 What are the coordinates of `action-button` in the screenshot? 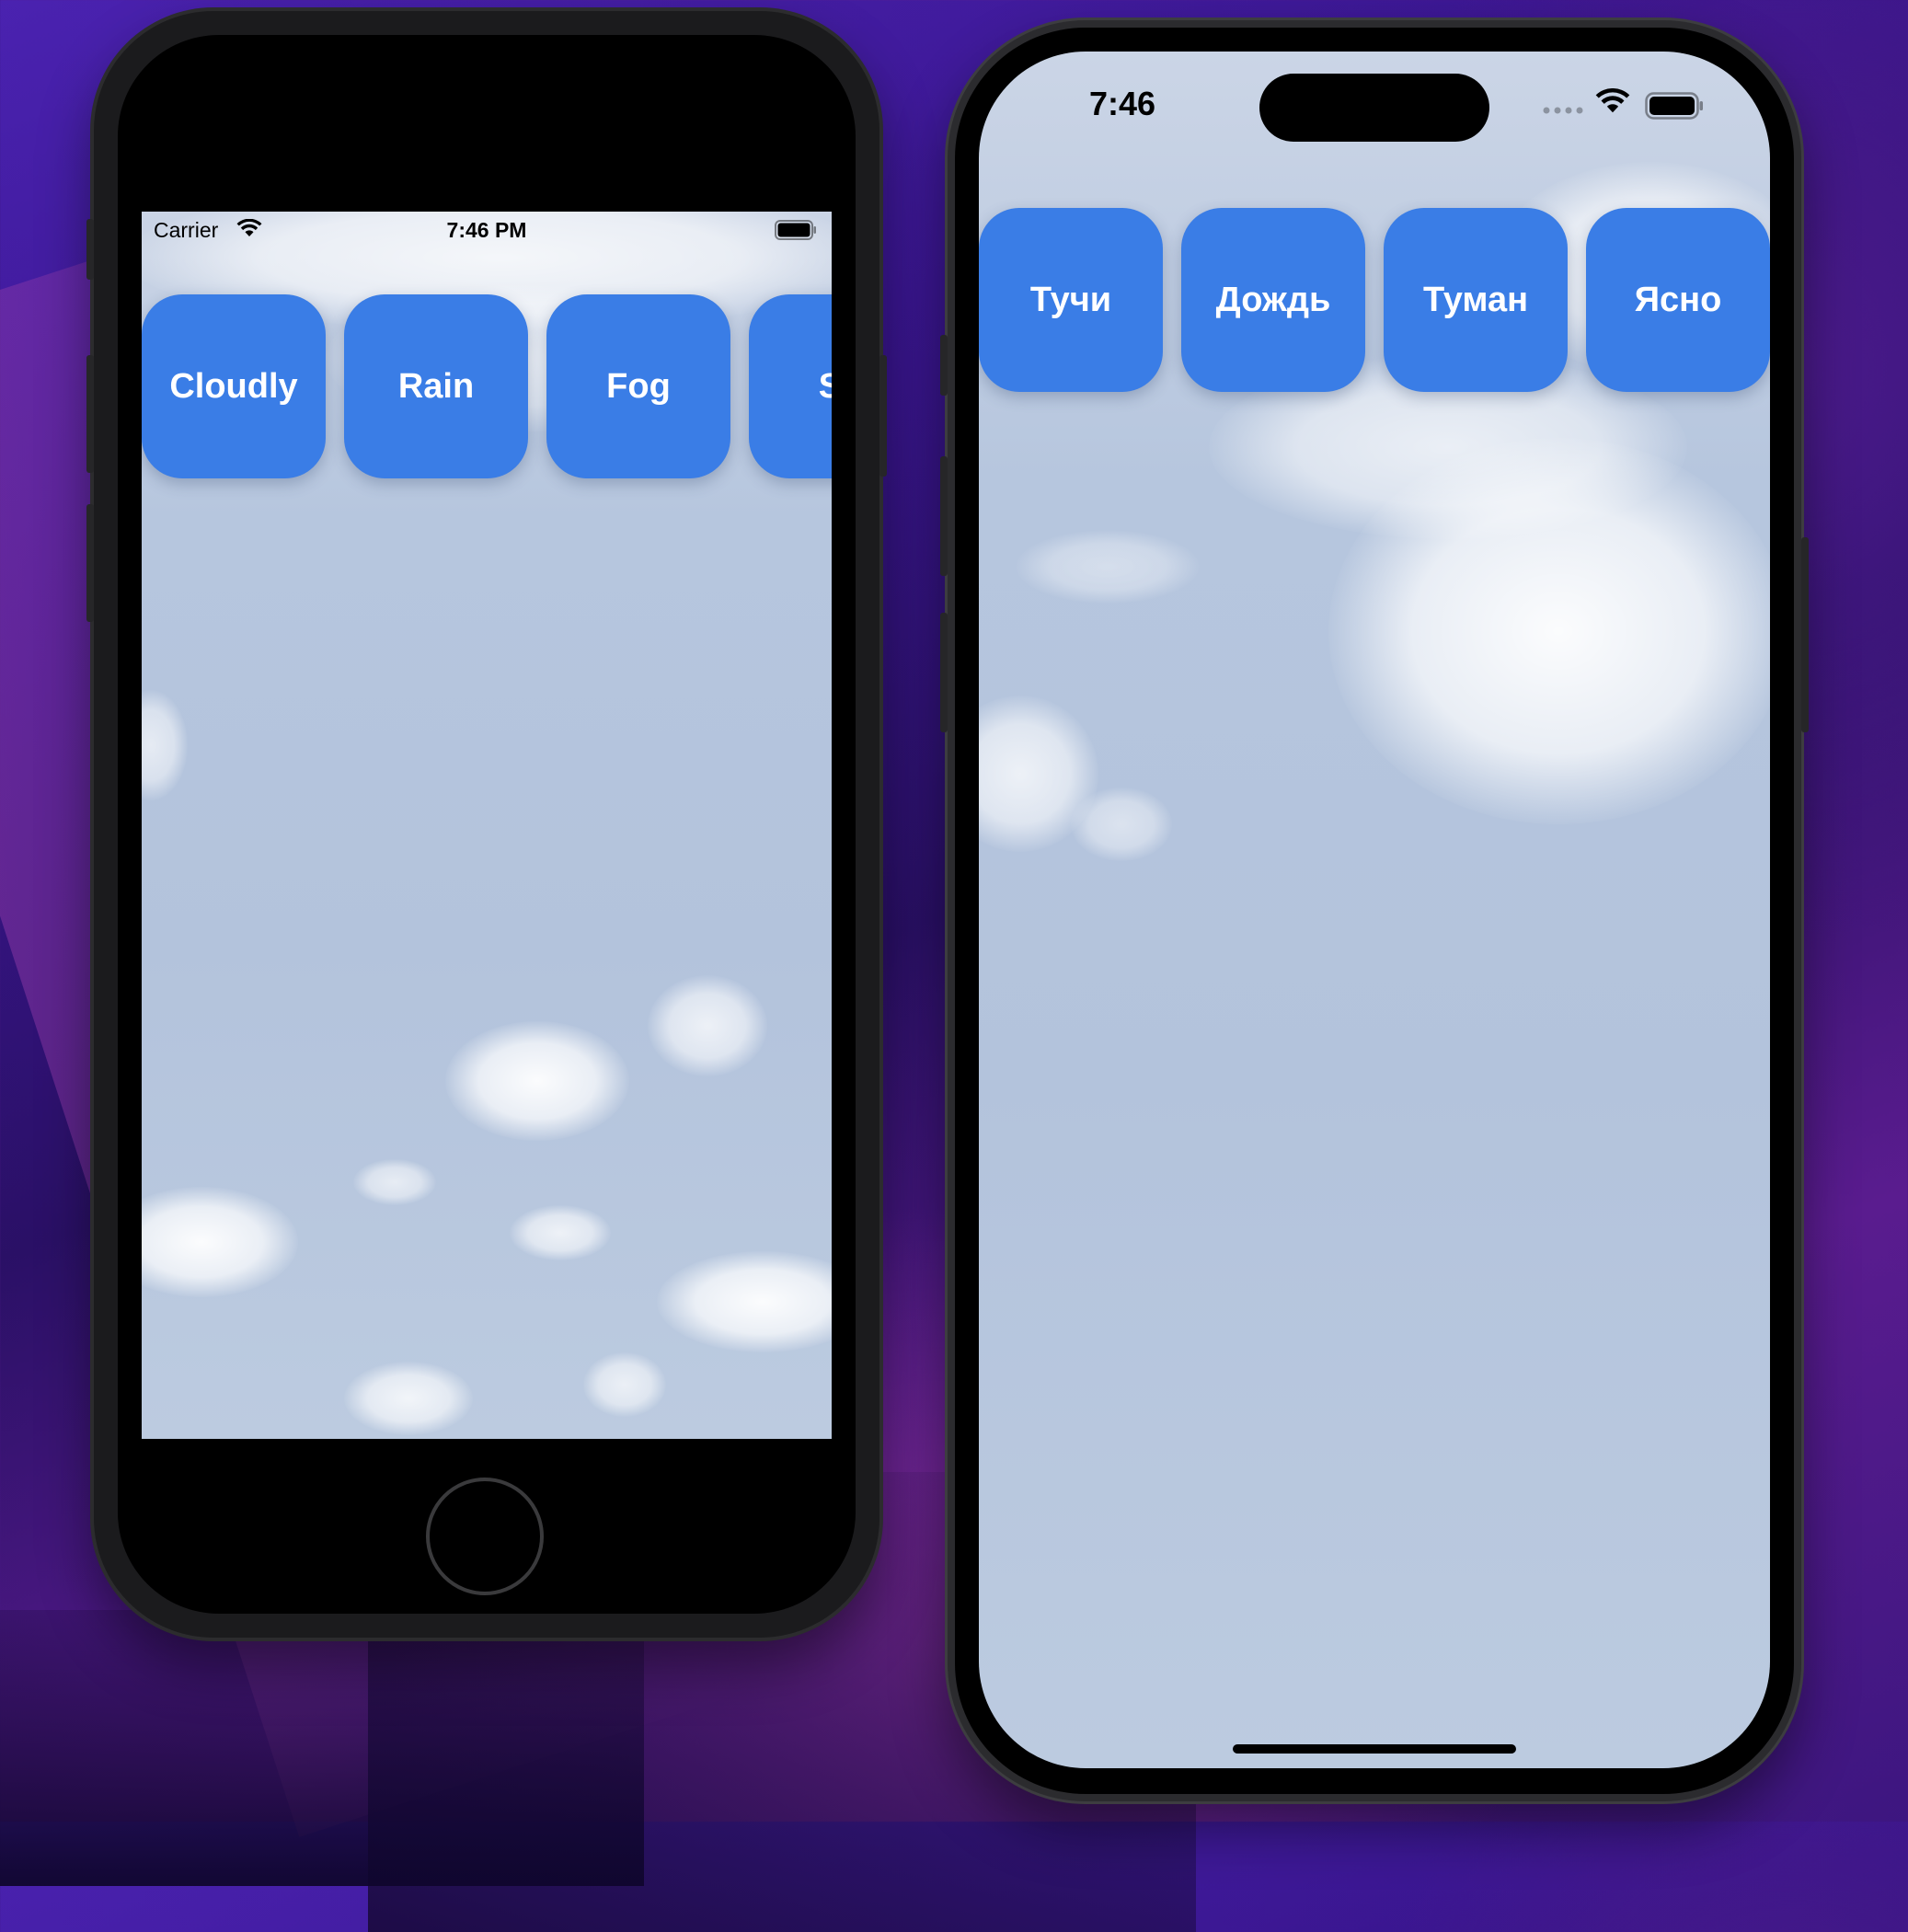 It's located at (944, 365).